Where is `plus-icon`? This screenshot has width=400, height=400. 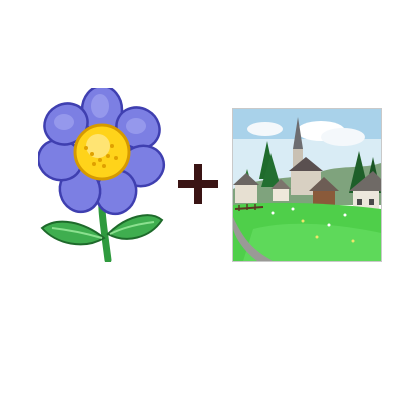
plus-icon is located at coordinates (198, 184).